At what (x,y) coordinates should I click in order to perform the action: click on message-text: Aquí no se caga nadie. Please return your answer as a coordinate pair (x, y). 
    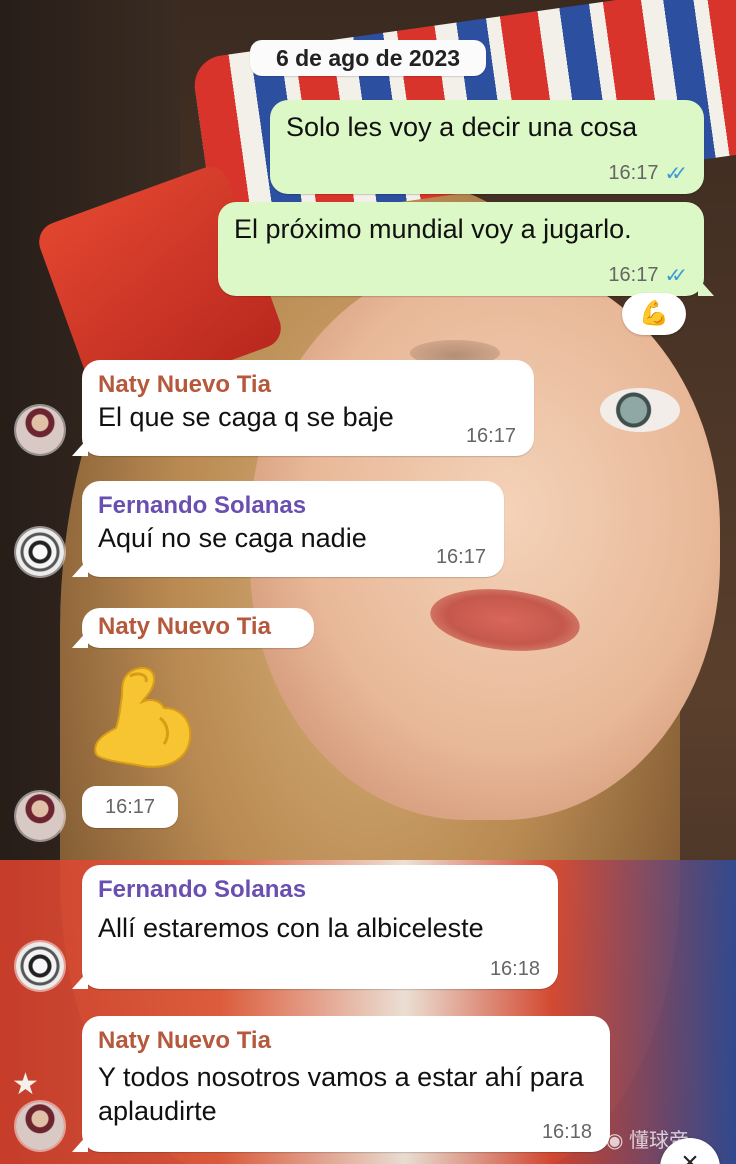
    Looking at the image, I should click on (232, 538).